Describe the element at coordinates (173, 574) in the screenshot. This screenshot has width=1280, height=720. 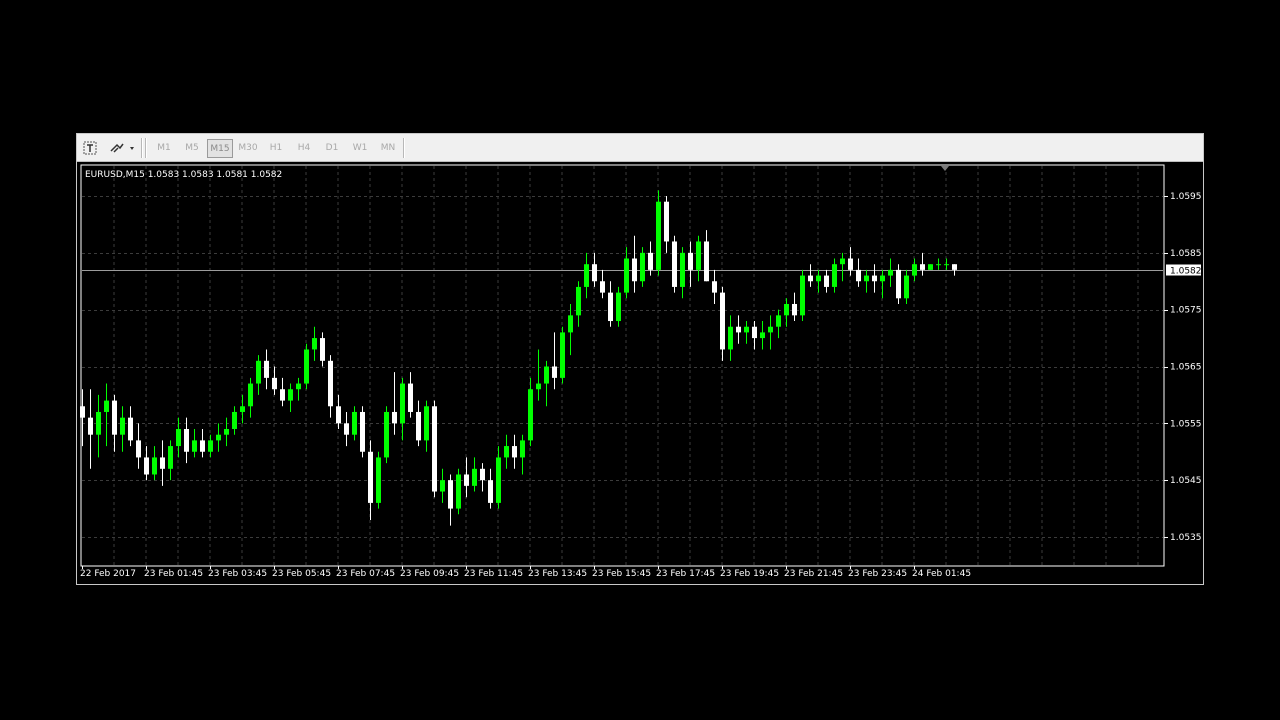
I see `time-tick-label: 23 Feb 01:45` at that location.